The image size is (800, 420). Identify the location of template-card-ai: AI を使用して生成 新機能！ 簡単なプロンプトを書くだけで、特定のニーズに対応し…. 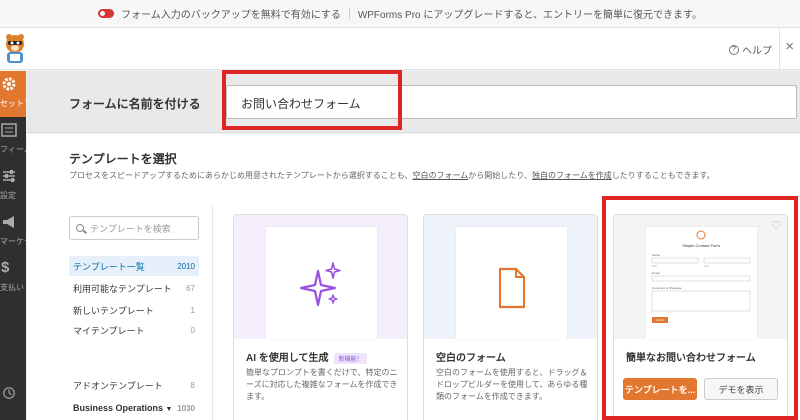
(320, 317).